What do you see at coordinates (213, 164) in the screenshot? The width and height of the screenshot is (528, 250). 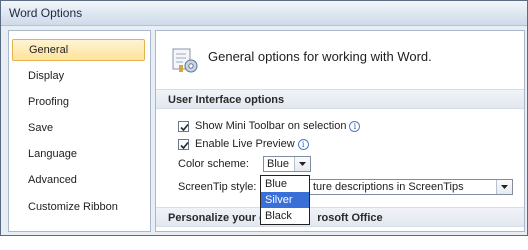 I see `color-scheme-label: Color scheme:` at bounding box center [213, 164].